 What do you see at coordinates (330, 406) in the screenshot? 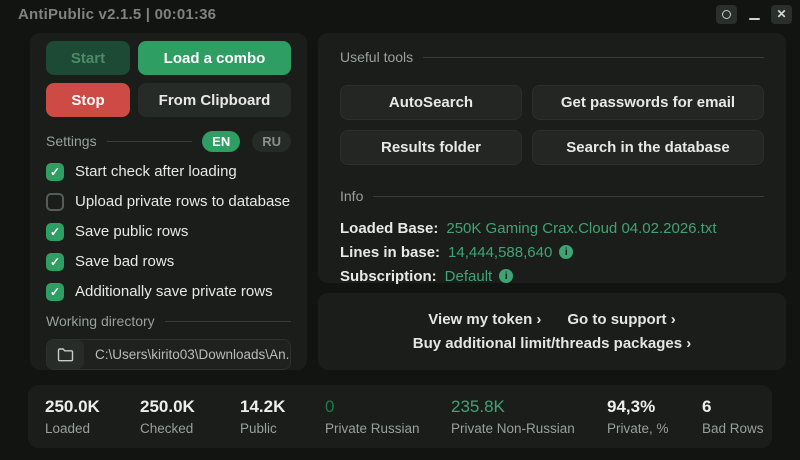
I see `stat-value: 0` at bounding box center [330, 406].